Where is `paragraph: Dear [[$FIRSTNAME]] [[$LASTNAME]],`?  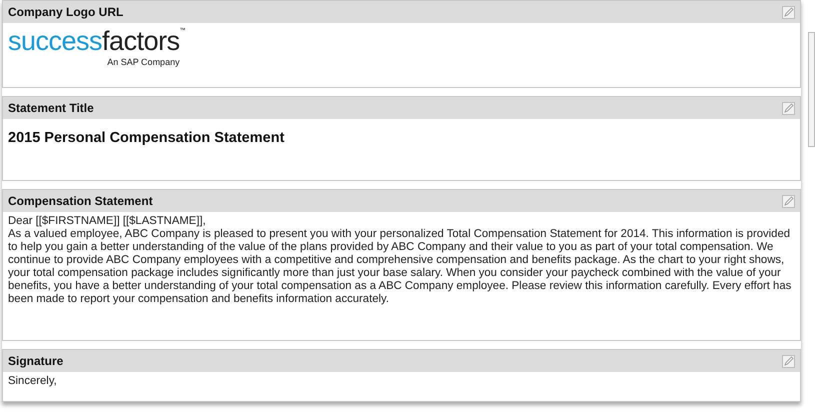
paragraph: Dear [[$FIRSTNAME]] [[$LASTNAME]], is located at coordinates (107, 221).